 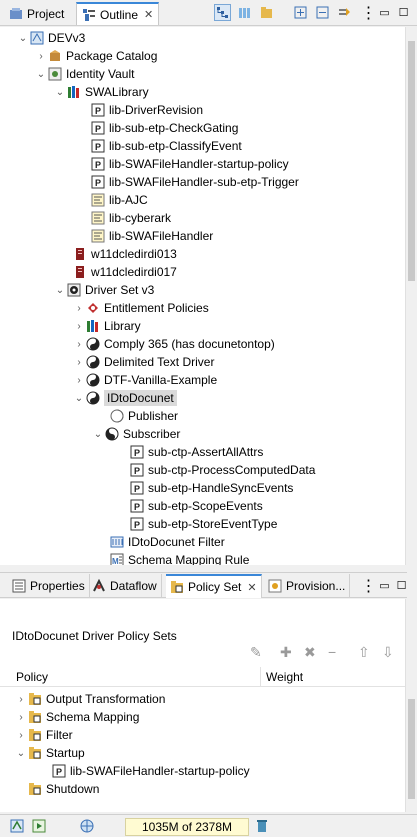 I want to click on filter-folders-button, so click(x=266, y=12).